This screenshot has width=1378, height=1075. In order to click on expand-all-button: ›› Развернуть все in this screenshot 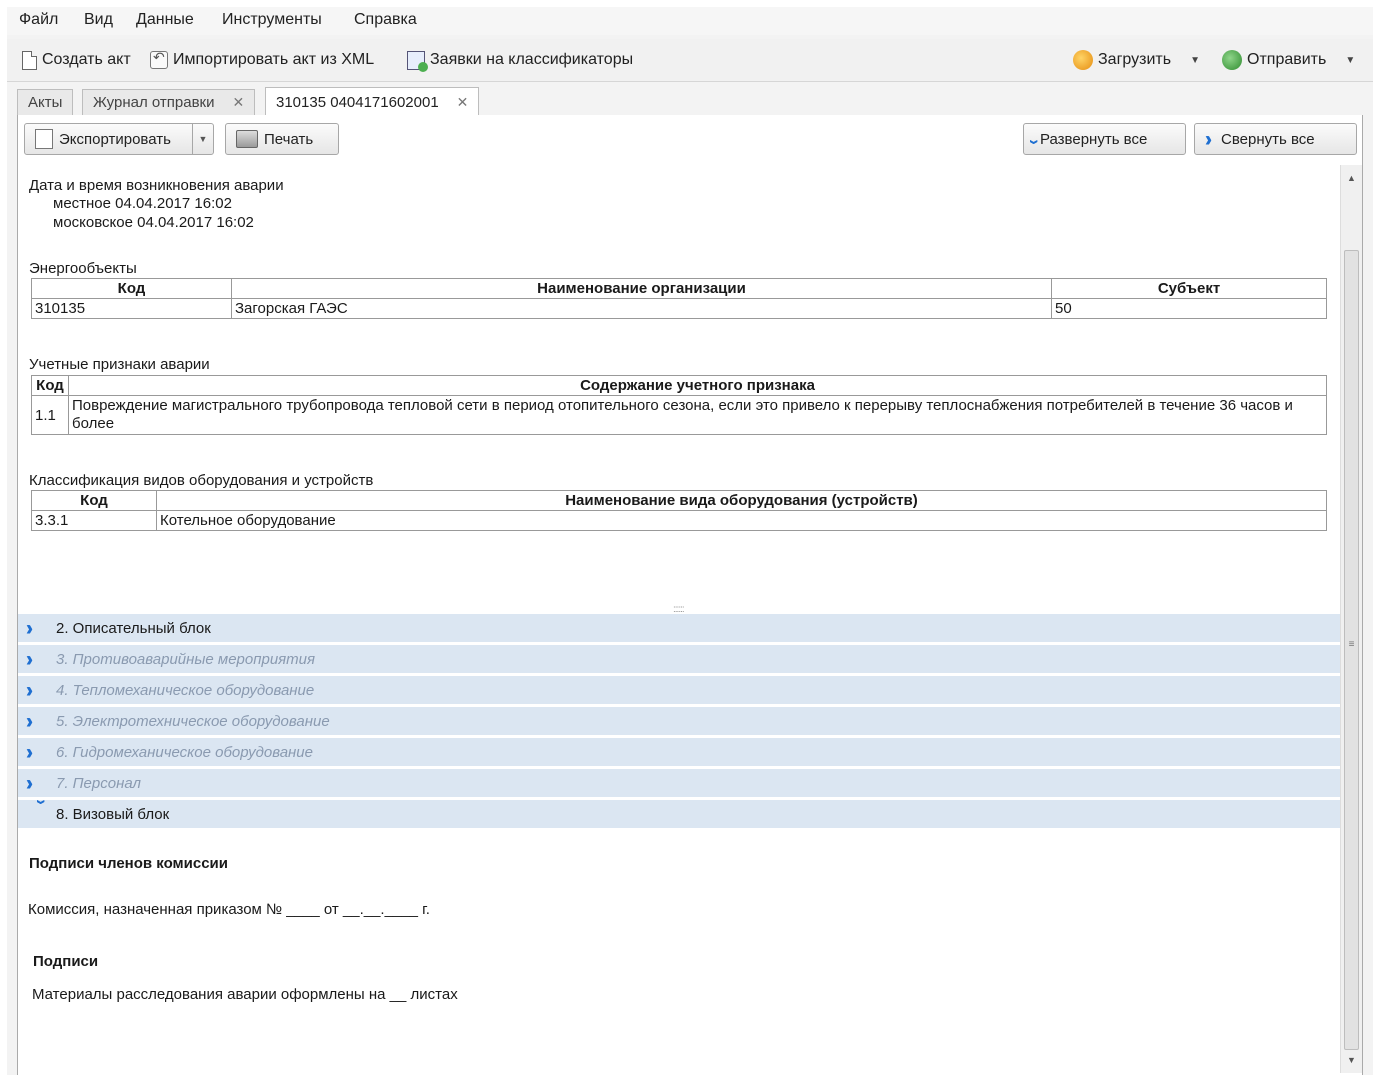, I will do `click(1104, 139)`.